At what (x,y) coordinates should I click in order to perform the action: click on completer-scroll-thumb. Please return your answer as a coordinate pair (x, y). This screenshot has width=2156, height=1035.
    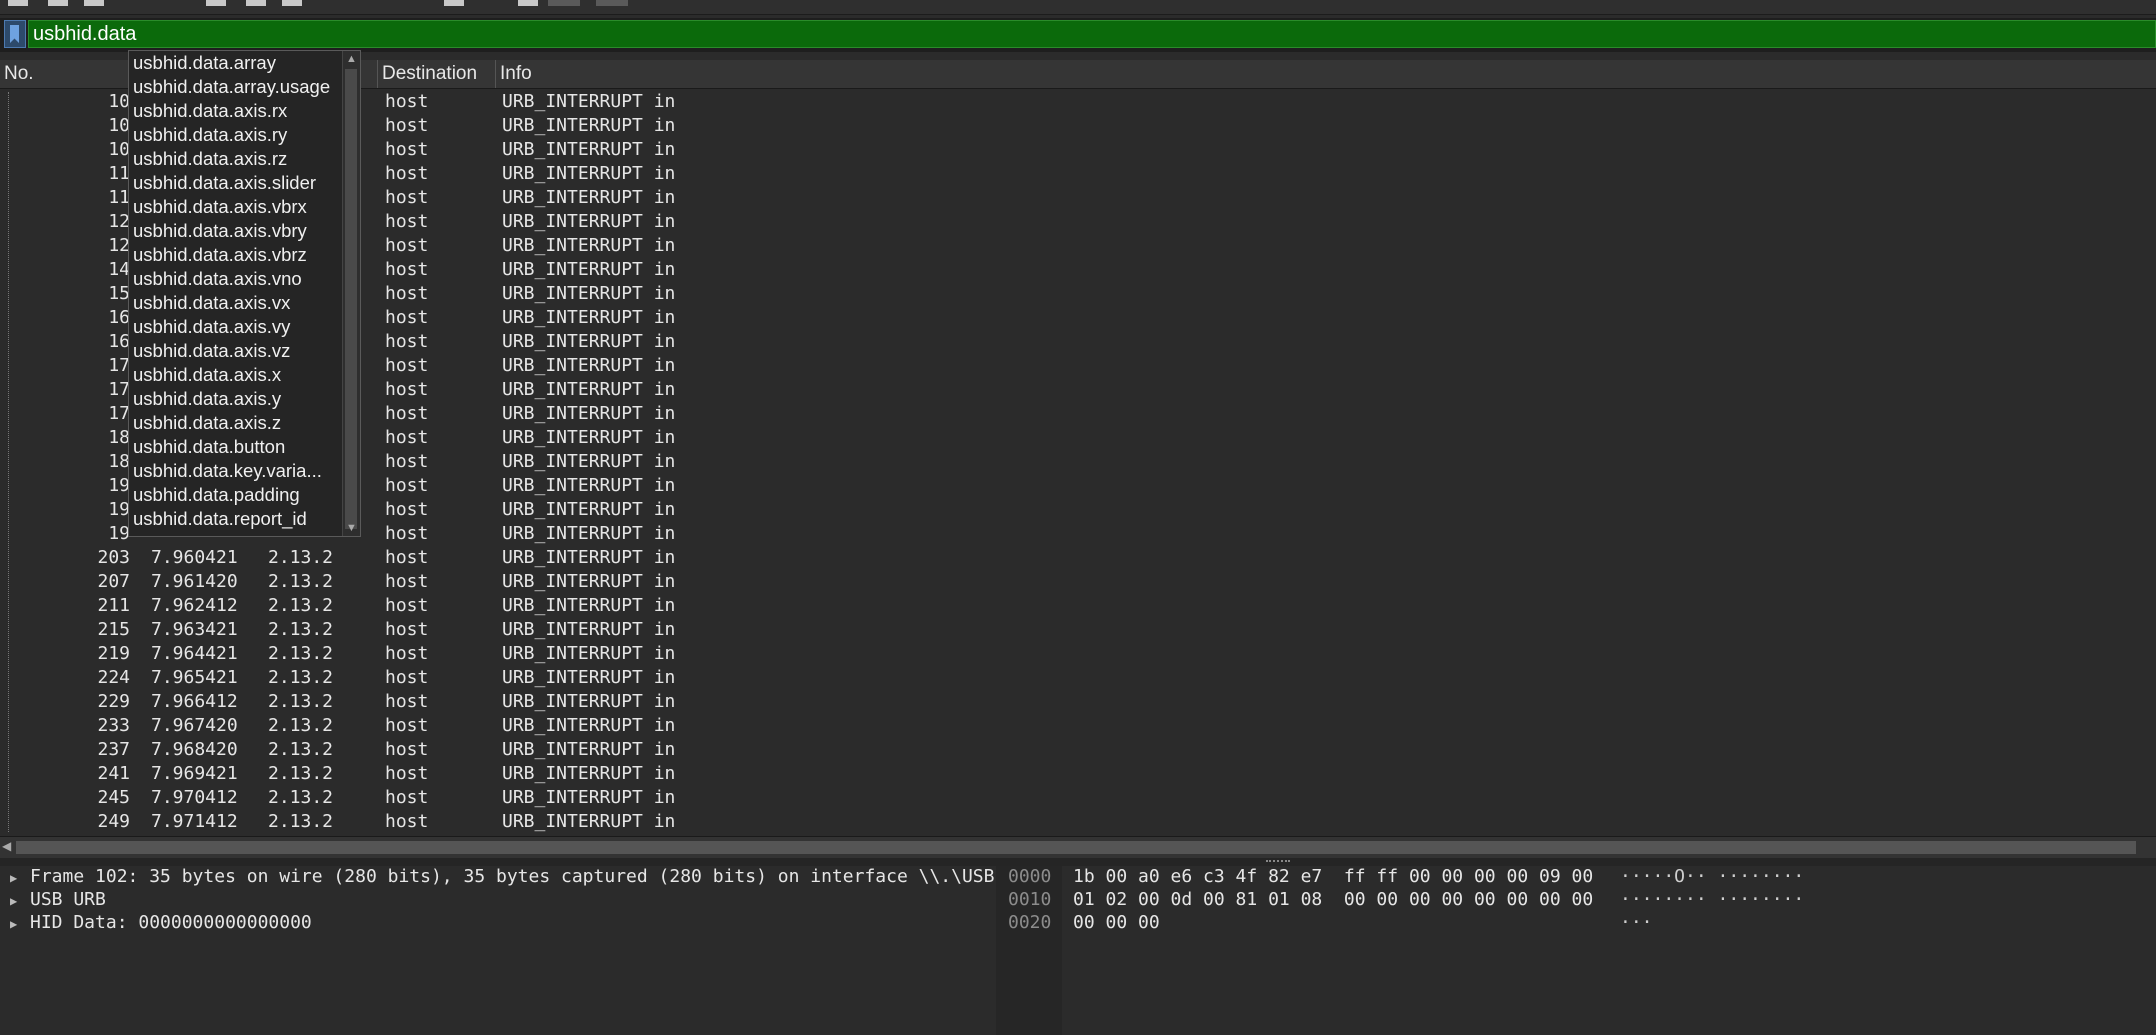
    Looking at the image, I should click on (351, 299).